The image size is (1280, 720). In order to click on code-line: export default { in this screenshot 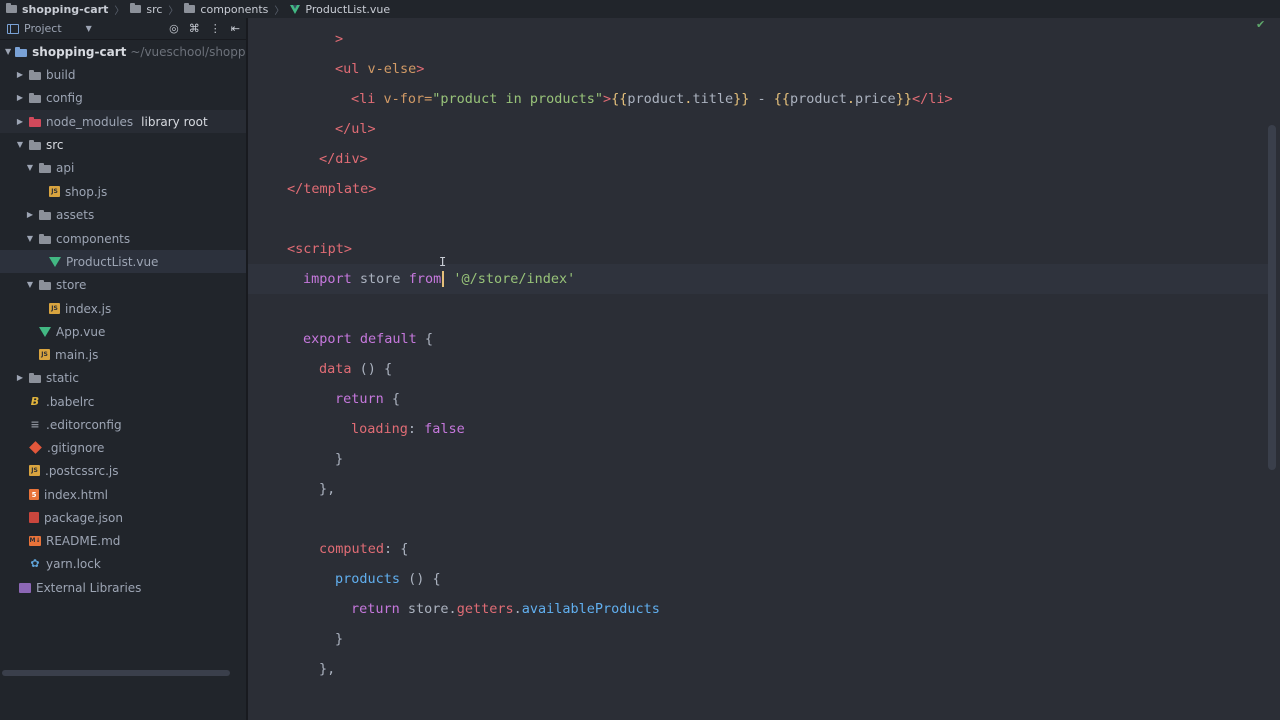, I will do `click(758, 339)`.